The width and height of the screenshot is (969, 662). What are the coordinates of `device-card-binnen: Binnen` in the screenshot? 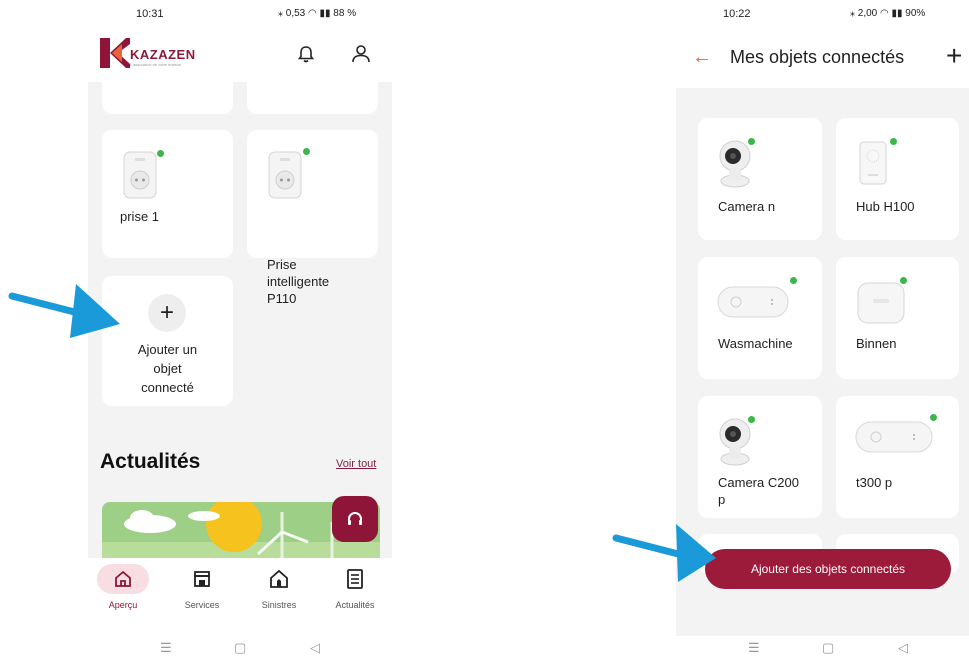 It's located at (897, 318).